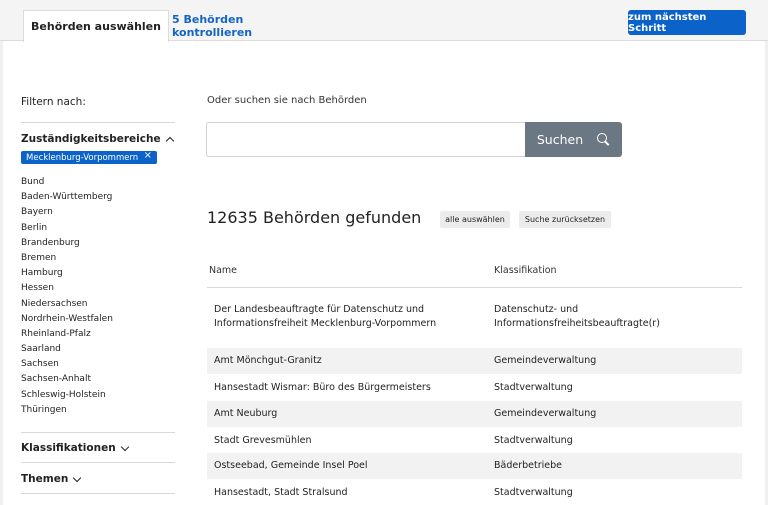  Describe the element at coordinates (291, 465) in the screenshot. I see `cell-name: Ostseebad, Gemeinde Insel Poel` at that location.